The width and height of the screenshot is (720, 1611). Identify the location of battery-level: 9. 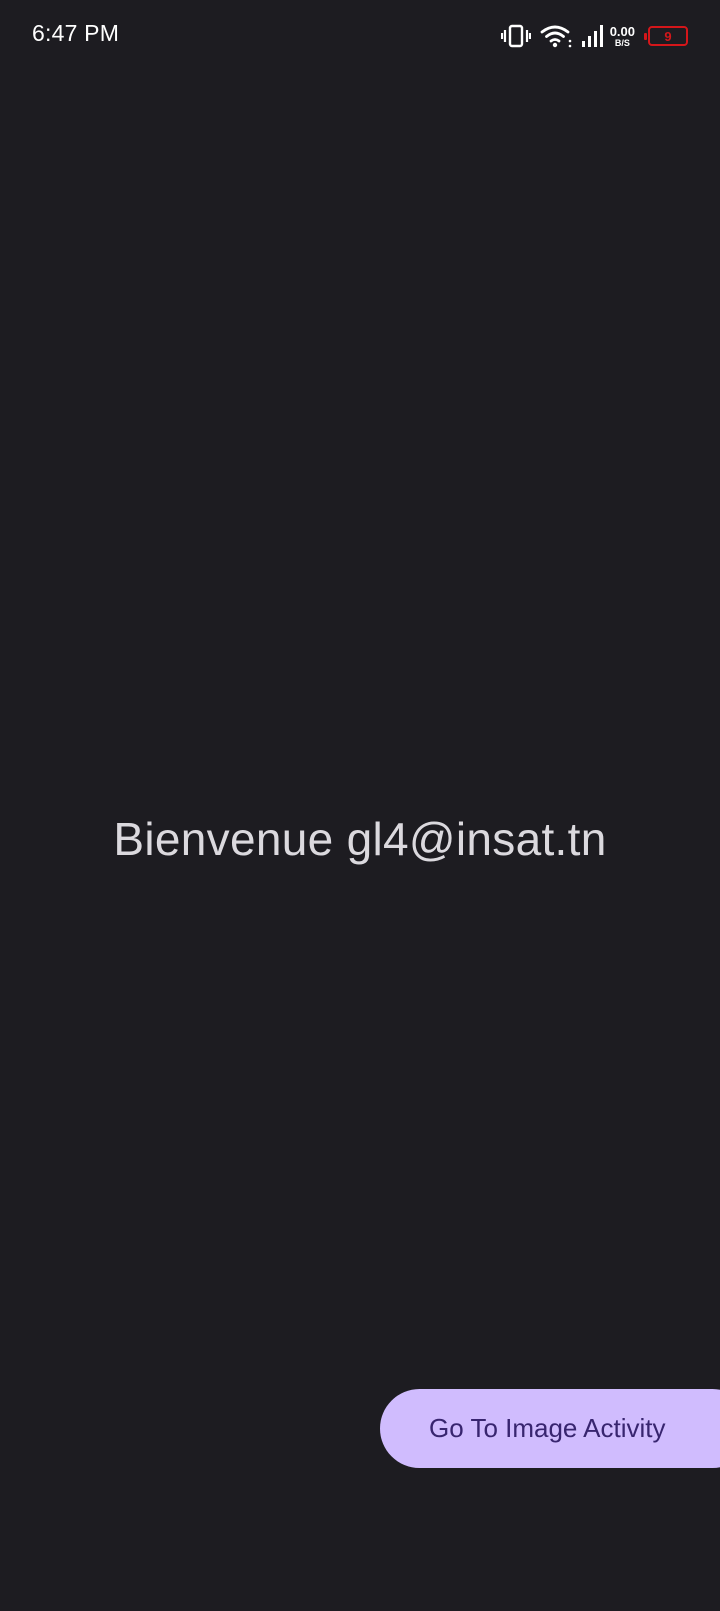
(668, 36).